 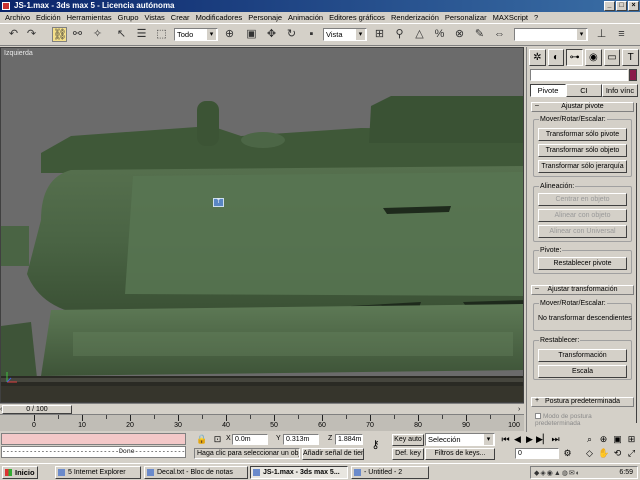 I want to click on zoom-extents-all-icon: ⊞, so click(x=631, y=439).